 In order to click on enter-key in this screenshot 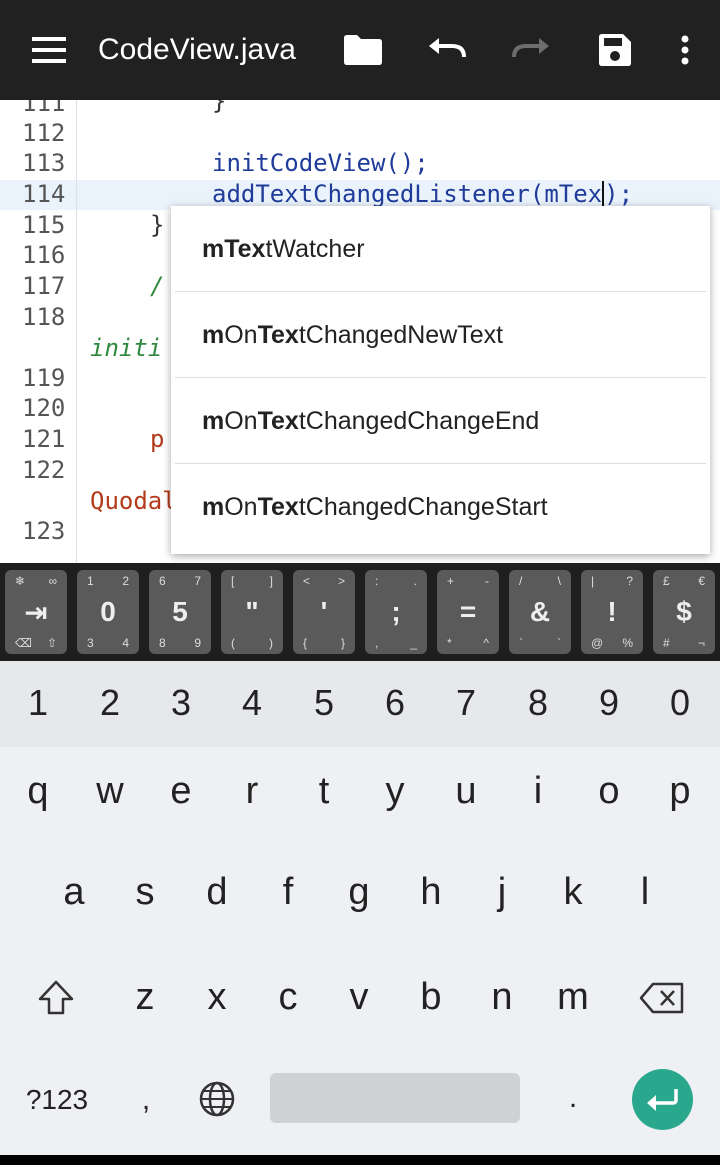, I will do `click(662, 1099)`.